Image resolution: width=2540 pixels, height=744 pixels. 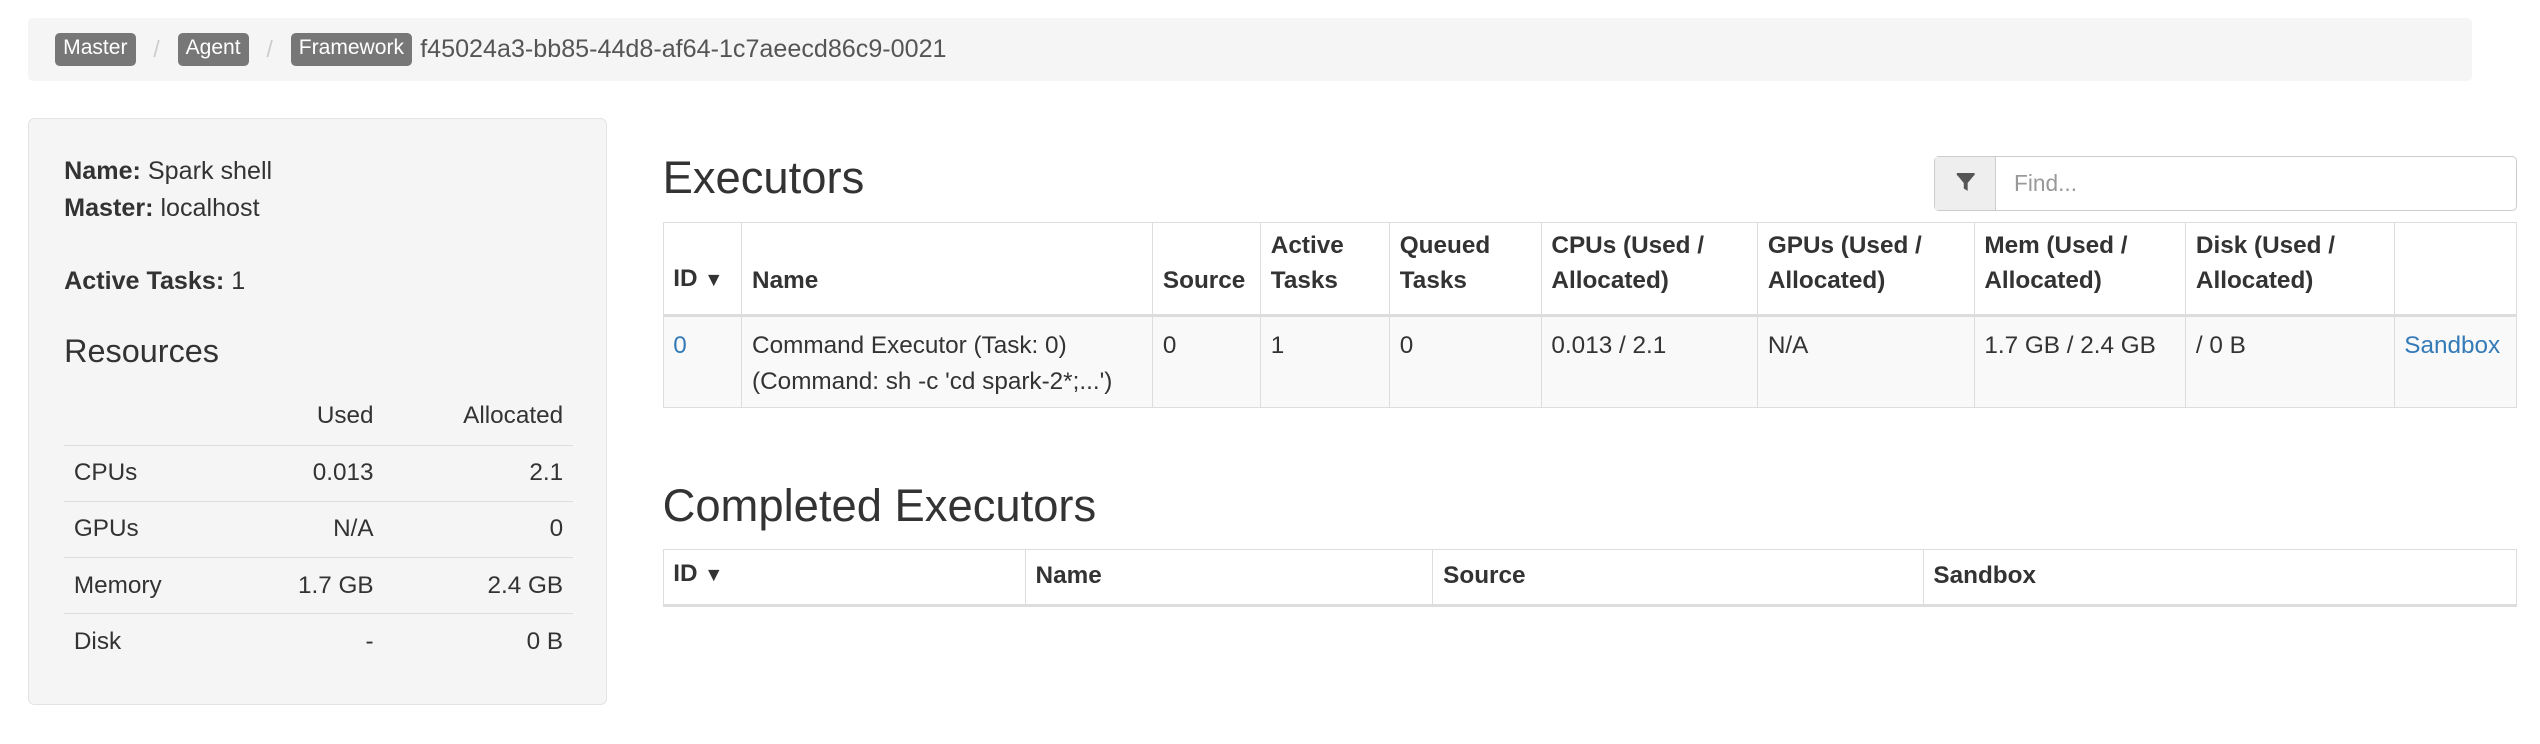 What do you see at coordinates (1649, 361) in the screenshot?
I see `executor-cpus-cell: 0.013 / 2.1` at bounding box center [1649, 361].